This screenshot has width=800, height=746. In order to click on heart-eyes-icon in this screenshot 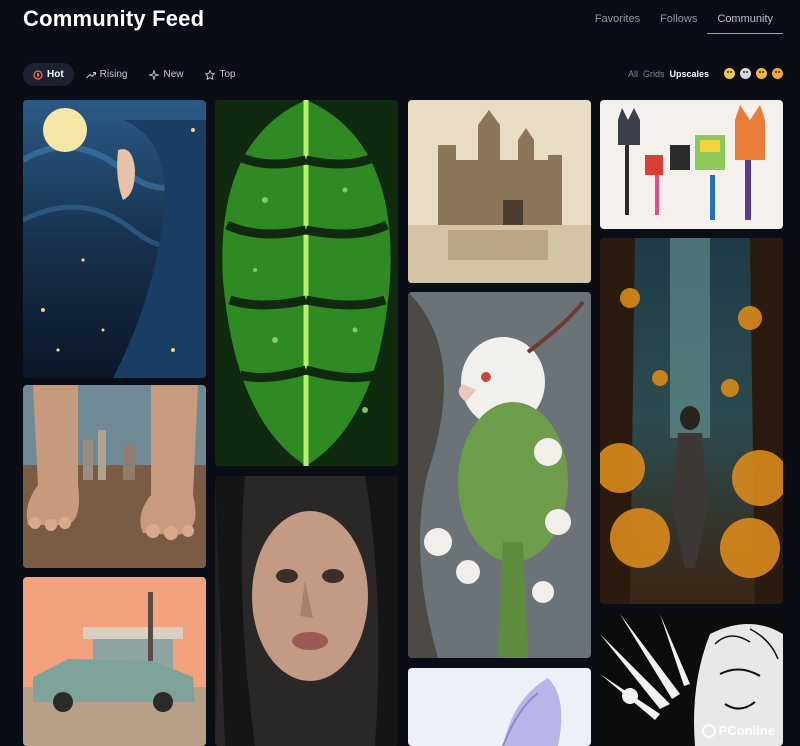, I will do `click(761, 73)`.